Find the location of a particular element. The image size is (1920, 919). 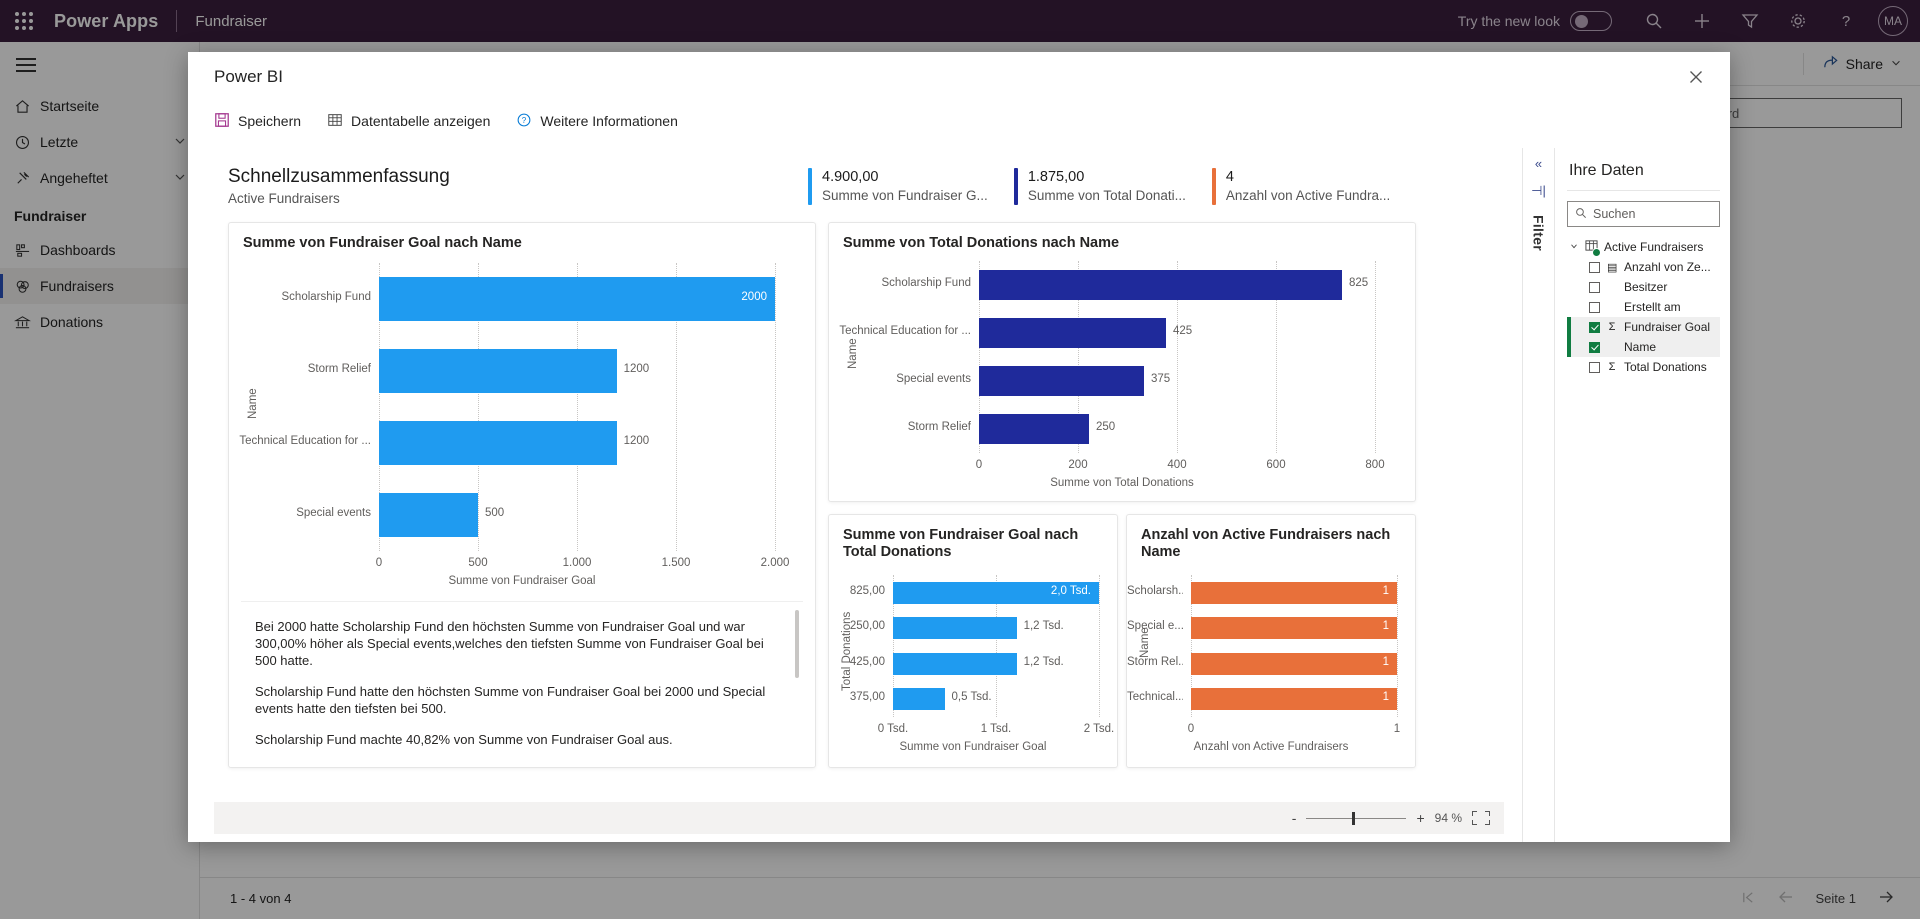

close-icon is located at coordinates (1696, 77).